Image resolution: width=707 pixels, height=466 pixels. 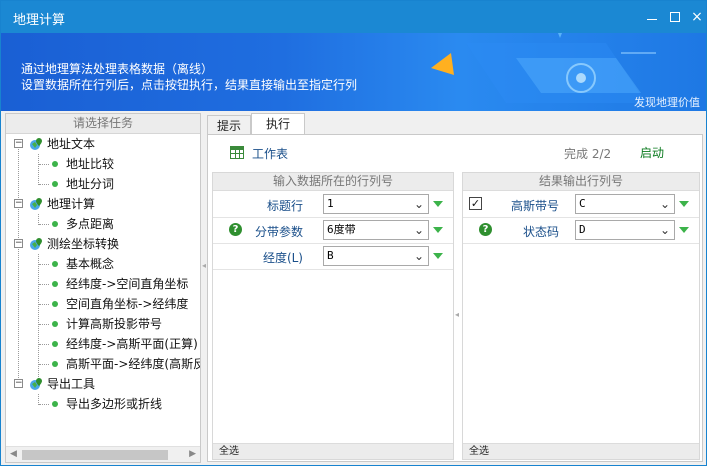 What do you see at coordinates (284, 206) in the screenshot?
I see `input-label: 标题行` at bounding box center [284, 206].